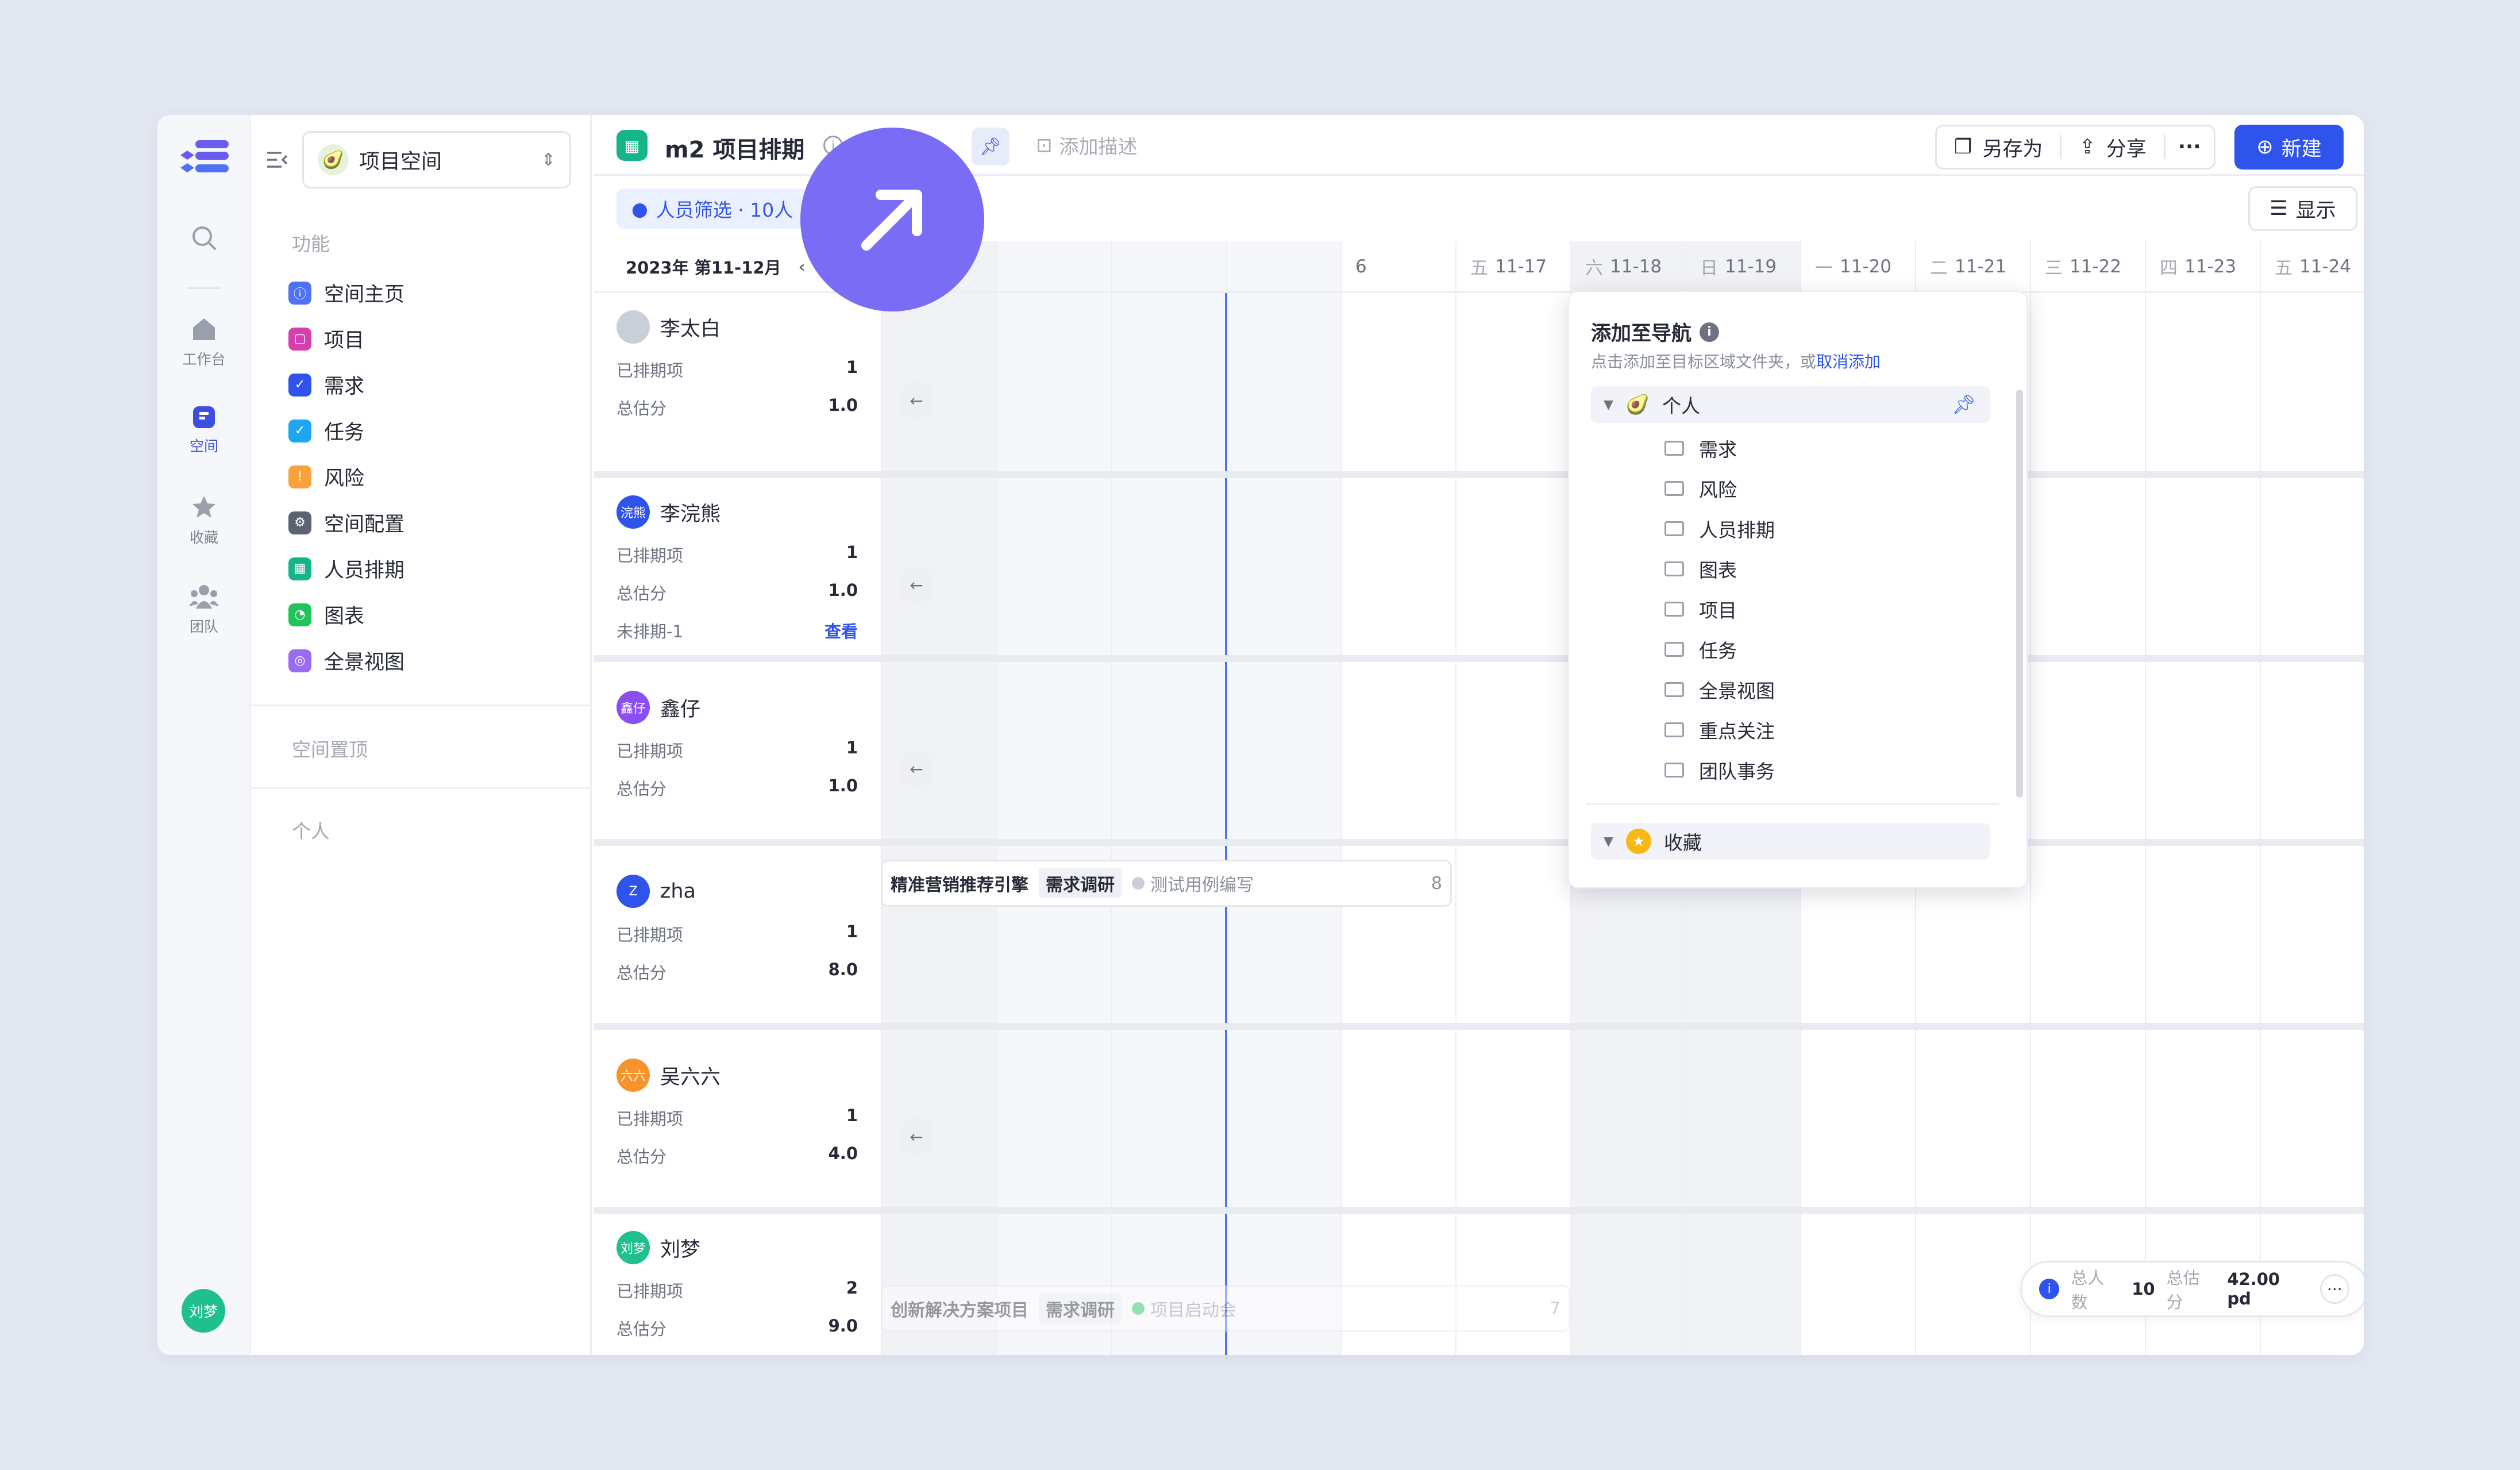 This screenshot has height=1470, width=2520. What do you see at coordinates (738, 1118) in the screenshot?
I see `person-row: 六六 吴六六 已排期项 1 总估分 4.0` at bounding box center [738, 1118].